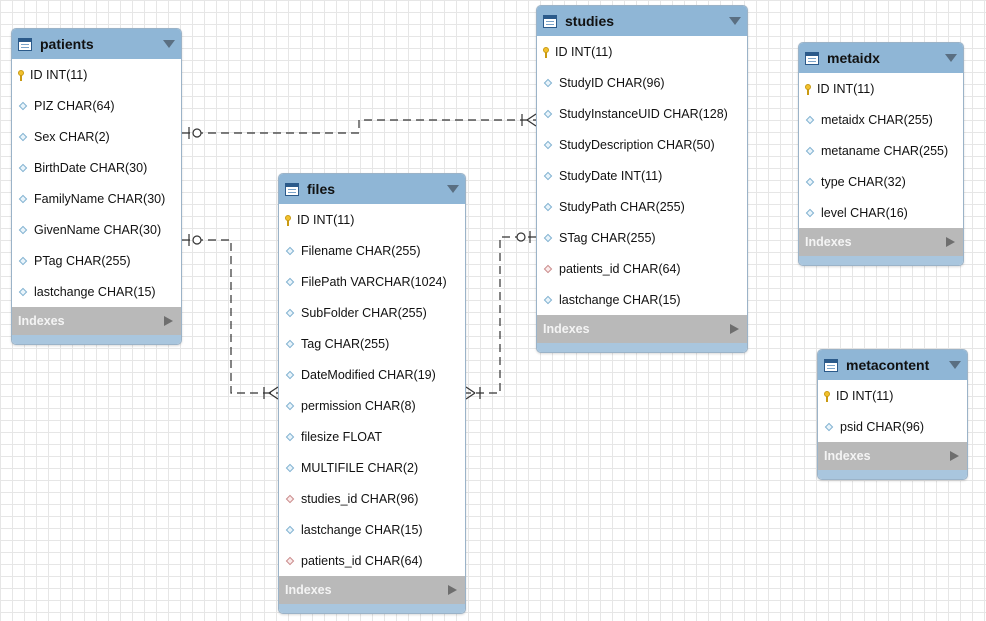 The height and width of the screenshot is (621, 986). I want to click on column-row: studies_id CHAR(96), so click(372, 498).